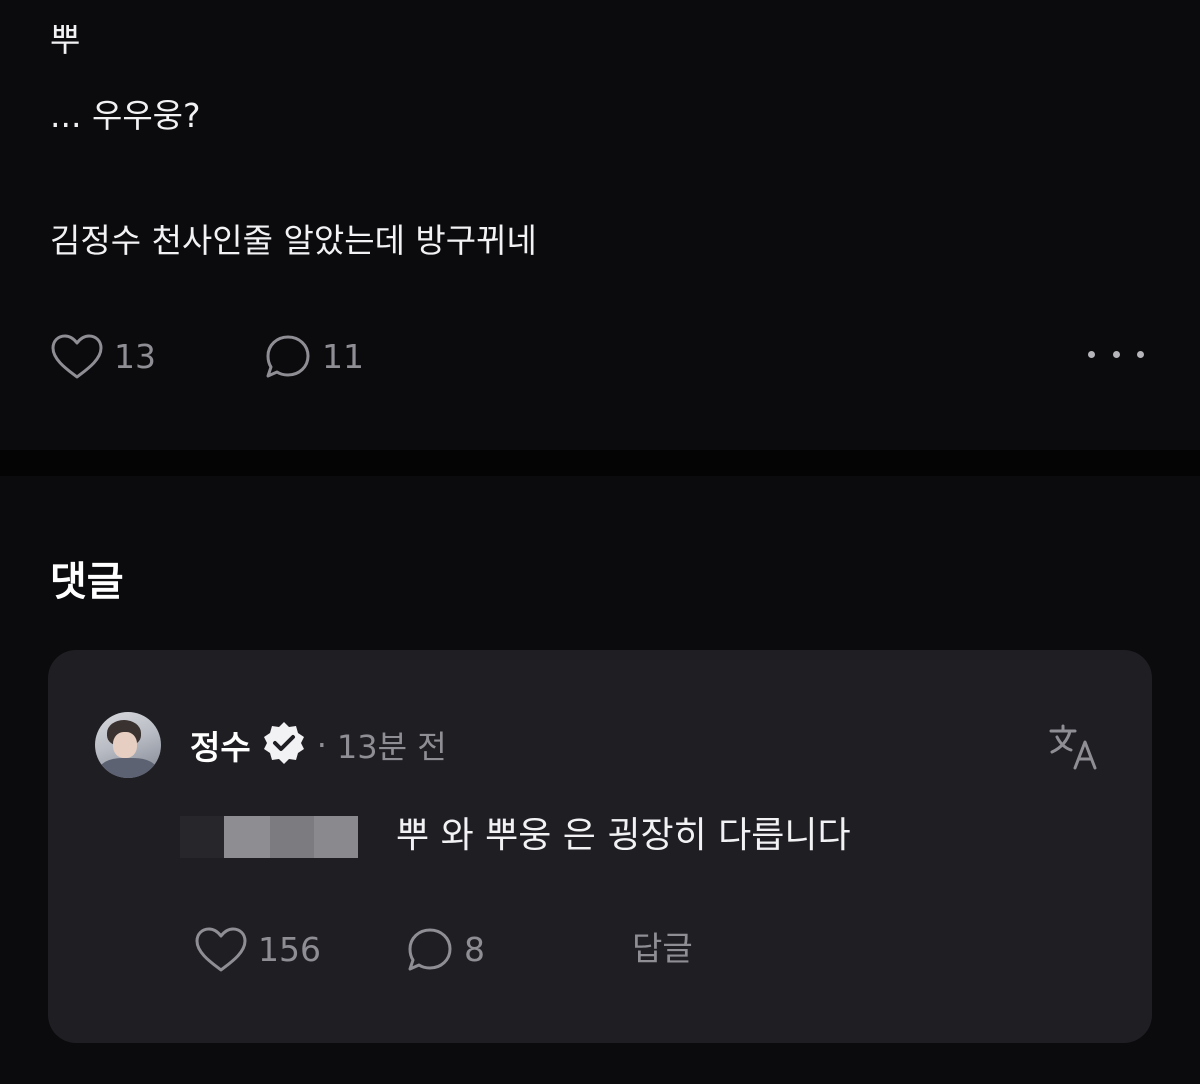 Image resolution: width=1200 pixels, height=1084 pixels. Describe the element at coordinates (600, 463) in the screenshot. I see `section-divider` at that location.